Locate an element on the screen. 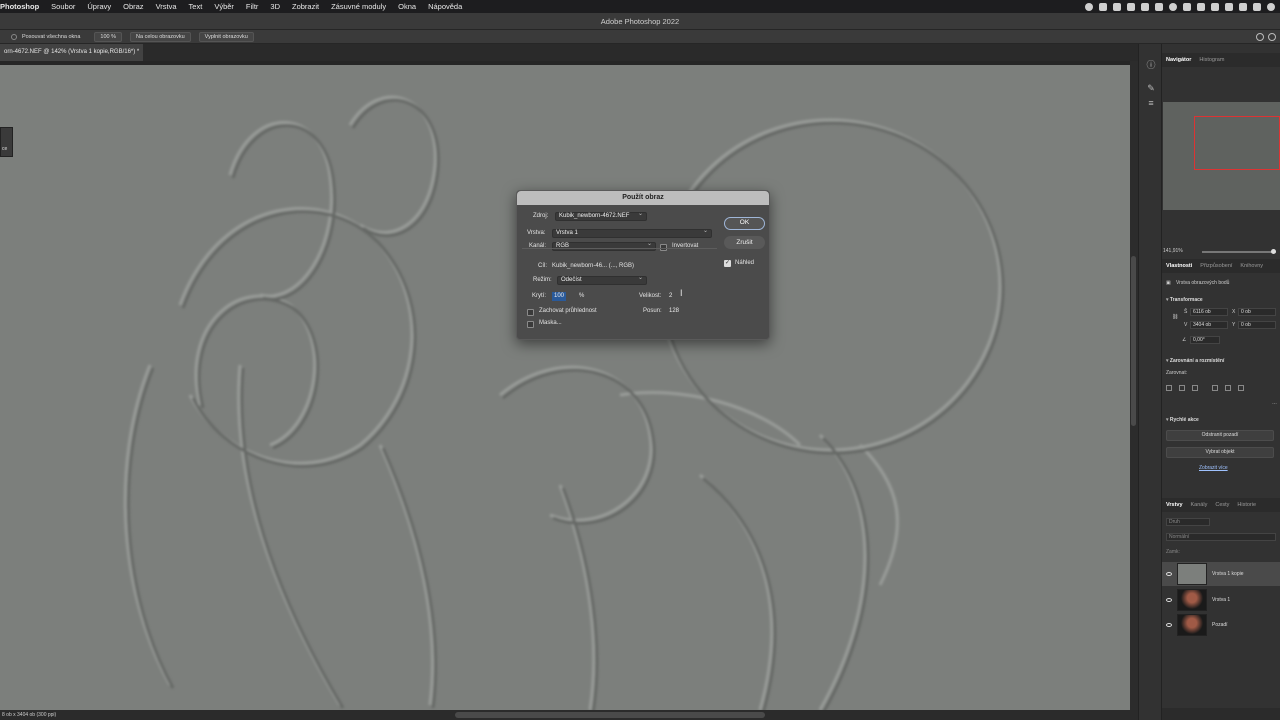 The width and height of the screenshot is (1280, 720). scrollbar-thumb is located at coordinates (1133, 341).